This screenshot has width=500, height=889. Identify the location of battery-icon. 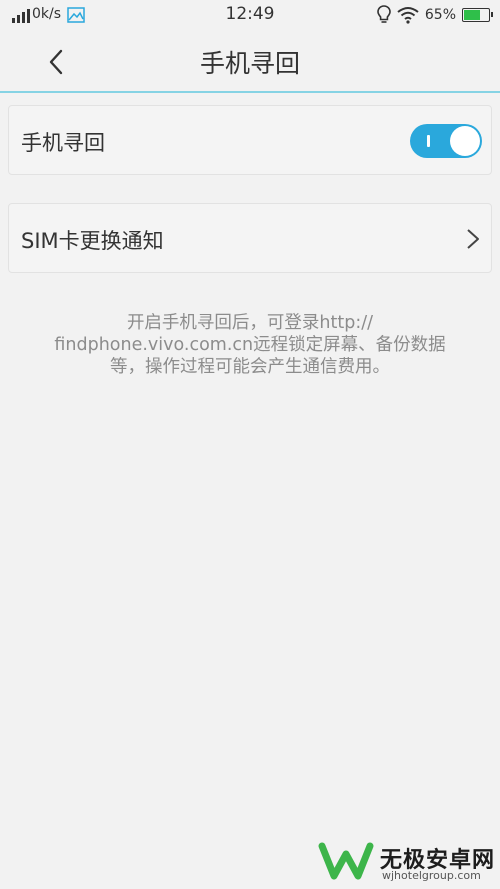
(477, 15).